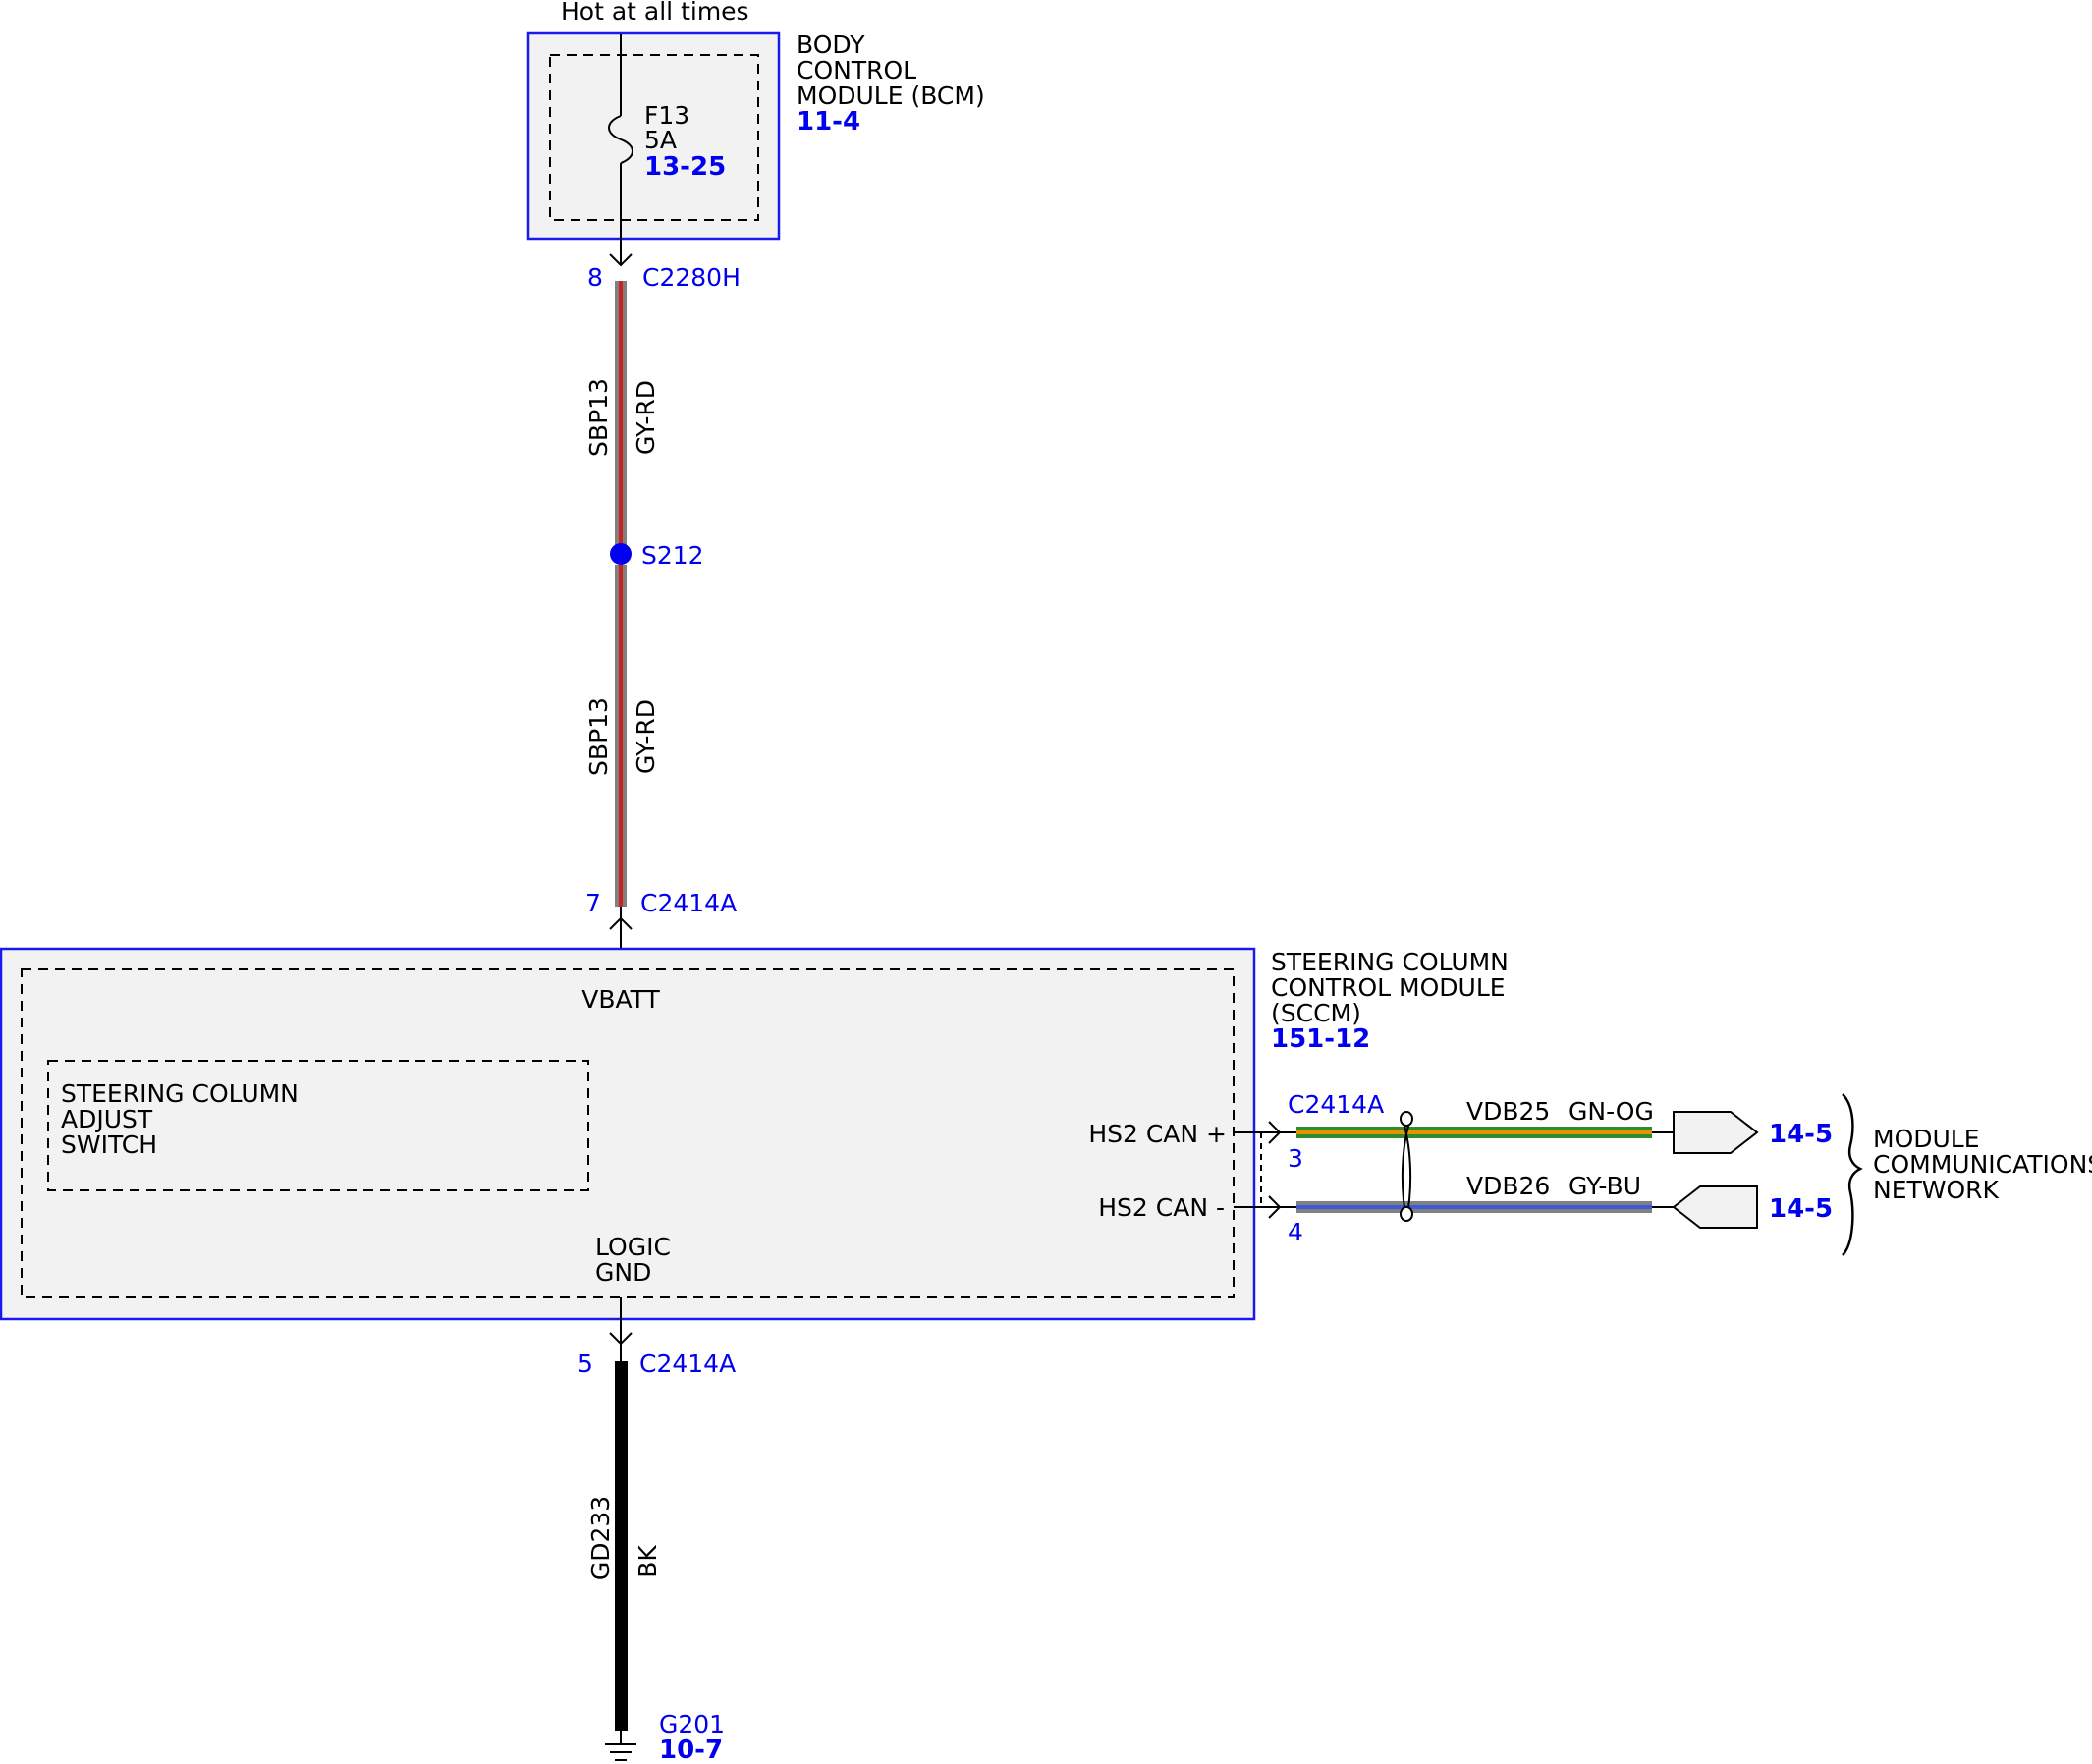 This screenshot has height=1764, width=2092. What do you see at coordinates (1295, 1232) in the screenshot?
I see `connector-pin-can-minus: 4` at bounding box center [1295, 1232].